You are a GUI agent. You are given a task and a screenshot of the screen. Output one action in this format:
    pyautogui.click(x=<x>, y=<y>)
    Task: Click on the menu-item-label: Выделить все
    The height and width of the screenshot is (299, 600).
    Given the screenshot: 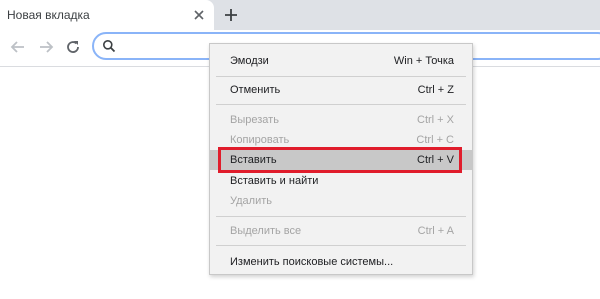 What is the action you would take?
    pyautogui.click(x=266, y=231)
    